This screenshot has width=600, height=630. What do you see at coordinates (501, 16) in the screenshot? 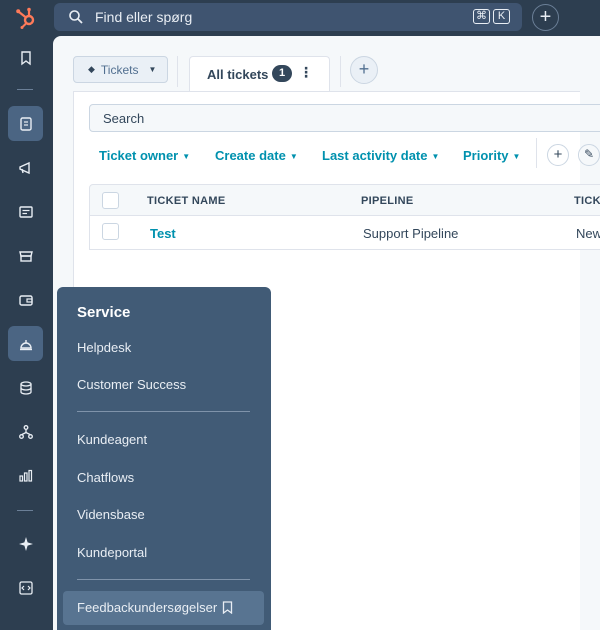
I see `shortcut-key-k: K` at bounding box center [501, 16].